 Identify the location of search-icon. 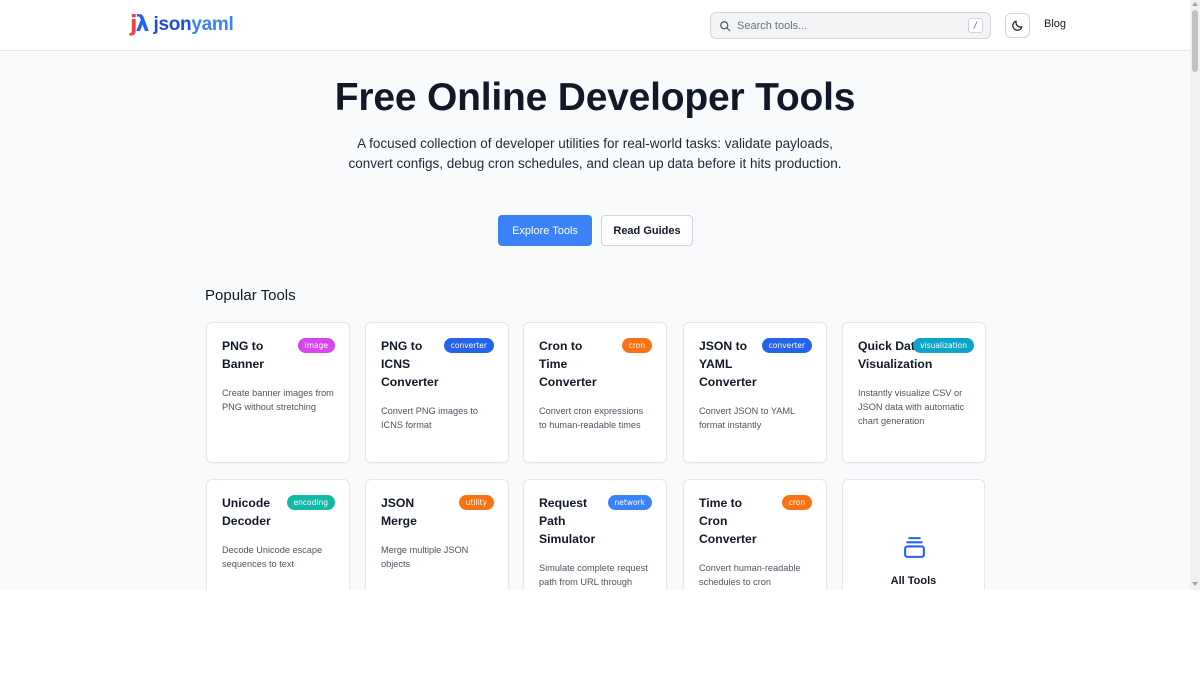
(725, 25).